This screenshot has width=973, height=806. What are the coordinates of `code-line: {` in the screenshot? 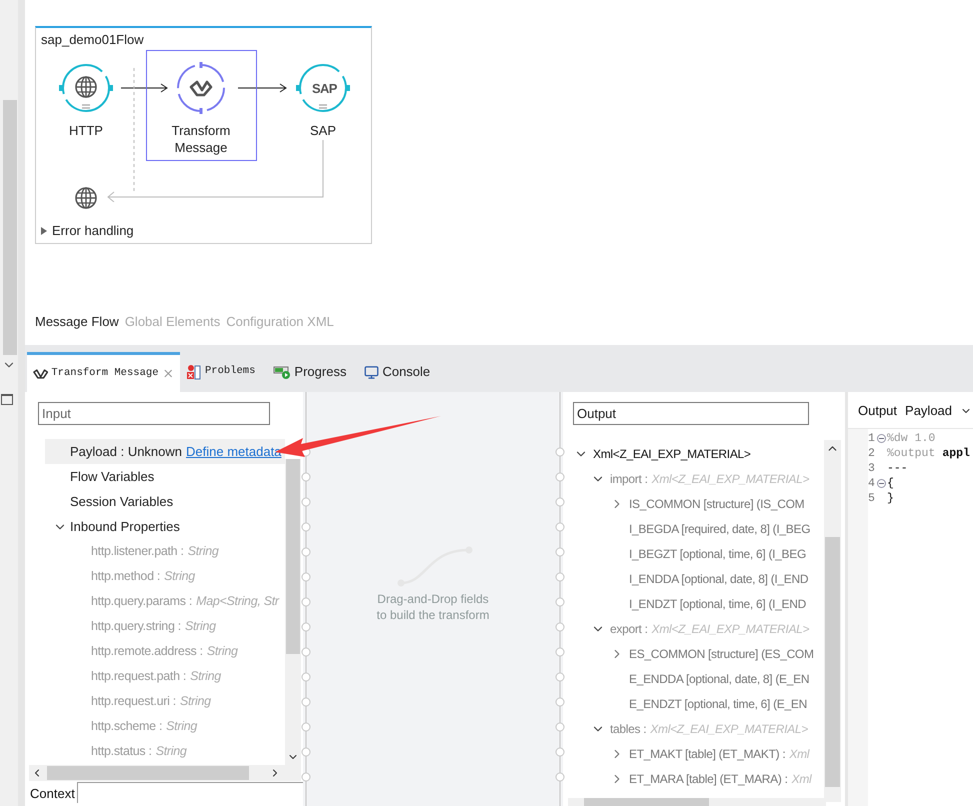 It's located at (890, 483).